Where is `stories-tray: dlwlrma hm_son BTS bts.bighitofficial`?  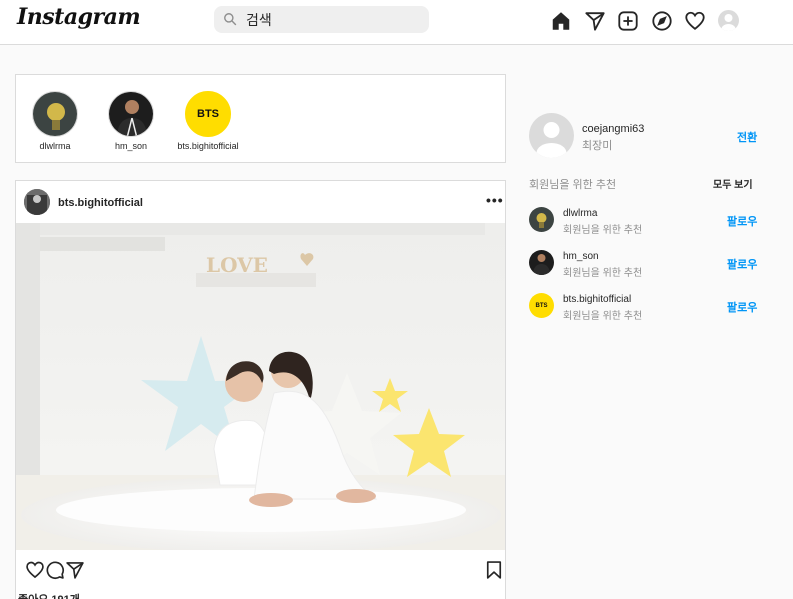 stories-tray: dlwlrma hm_son BTS bts.bighitofficial is located at coordinates (260, 118).